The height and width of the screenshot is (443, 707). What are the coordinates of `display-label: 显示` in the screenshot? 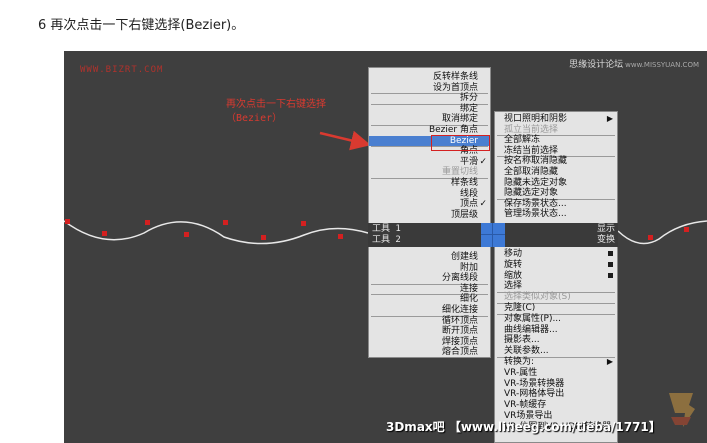 It's located at (605, 229).